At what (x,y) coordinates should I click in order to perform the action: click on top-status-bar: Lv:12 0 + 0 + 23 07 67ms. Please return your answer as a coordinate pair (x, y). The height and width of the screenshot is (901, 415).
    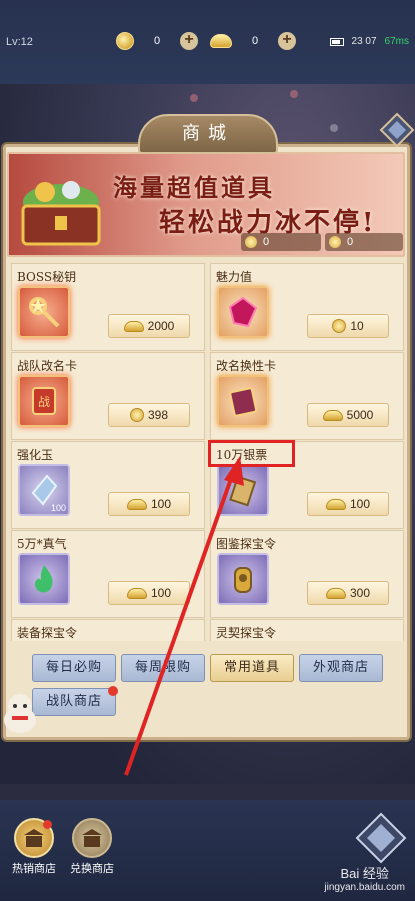
    Looking at the image, I should click on (207, 42).